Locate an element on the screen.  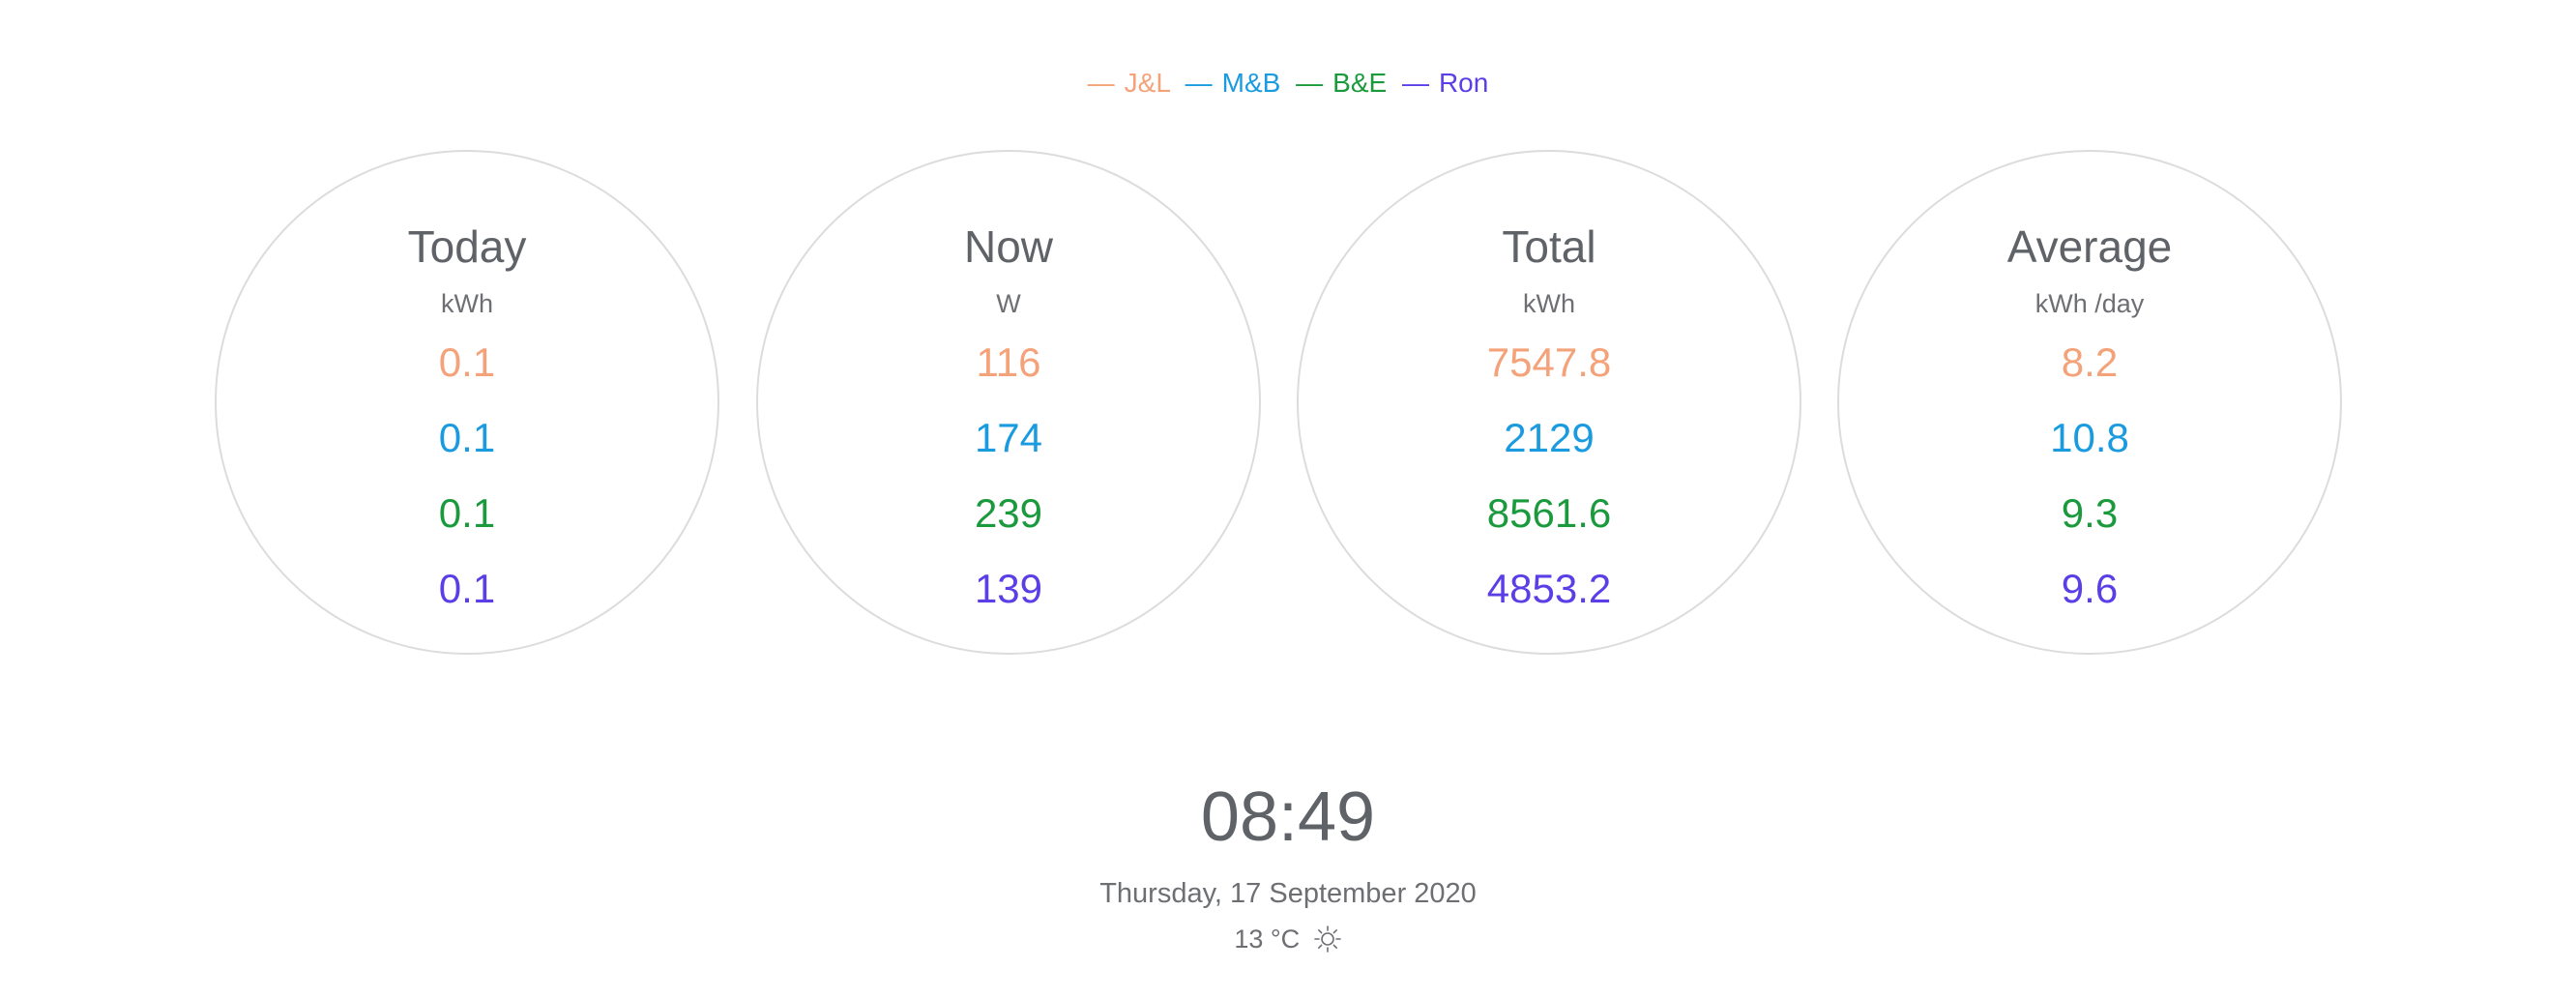
value-ron: 139 is located at coordinates (1008, 588).